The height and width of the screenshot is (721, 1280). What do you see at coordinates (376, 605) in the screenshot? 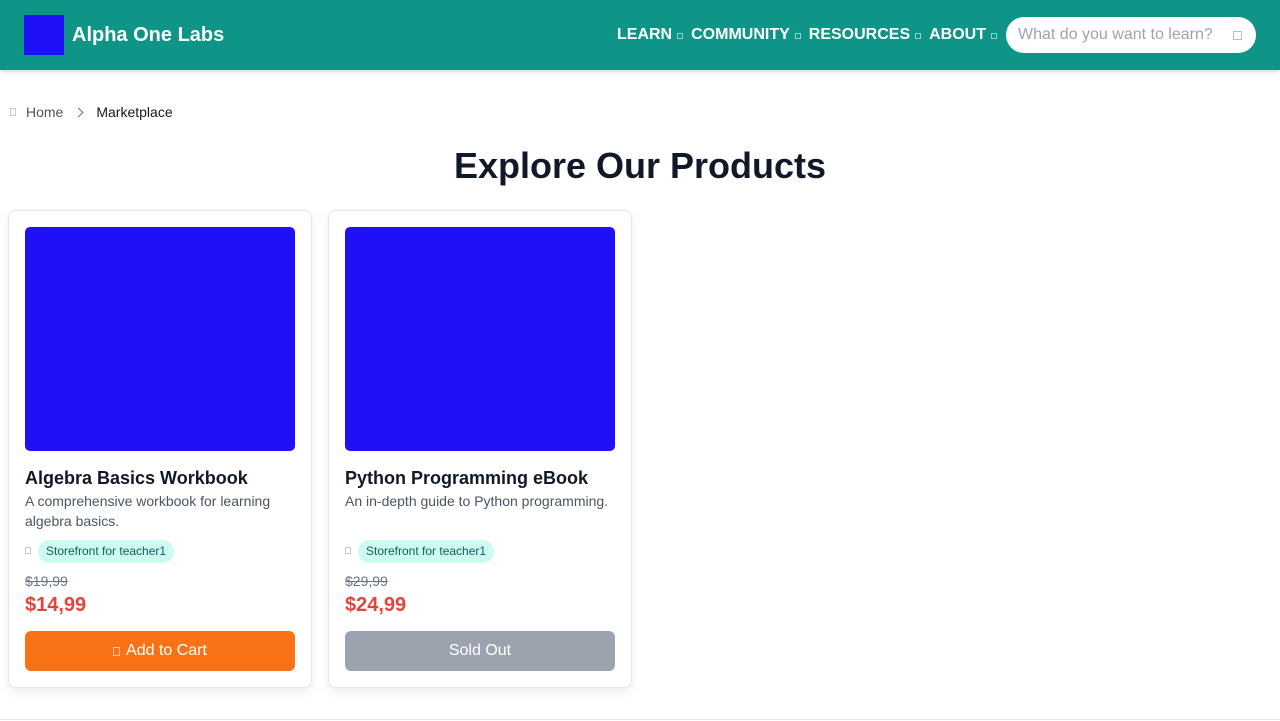
I see `sale-price: $24,99` at bounding box center [376, 605].